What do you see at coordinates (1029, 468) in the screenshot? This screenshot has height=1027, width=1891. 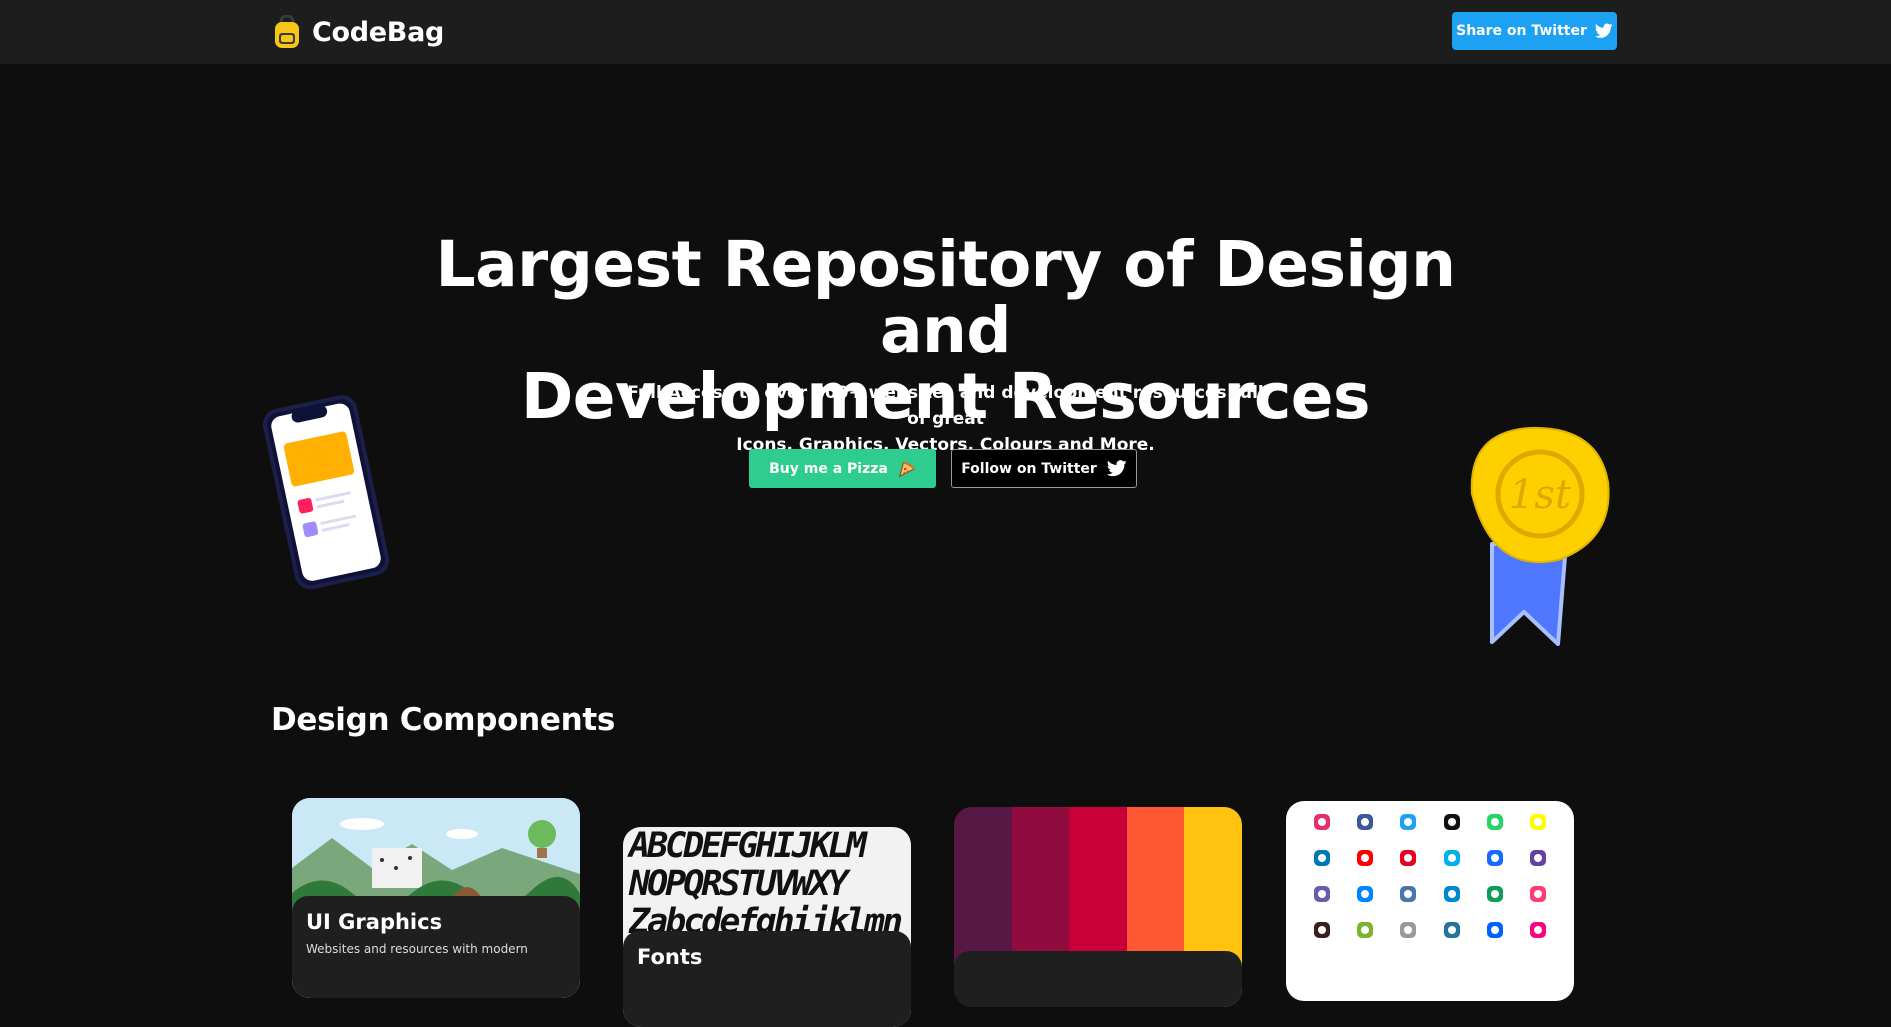 I see `follow-button-label: Follow on Twitter` at bounding box center [1029, 468].